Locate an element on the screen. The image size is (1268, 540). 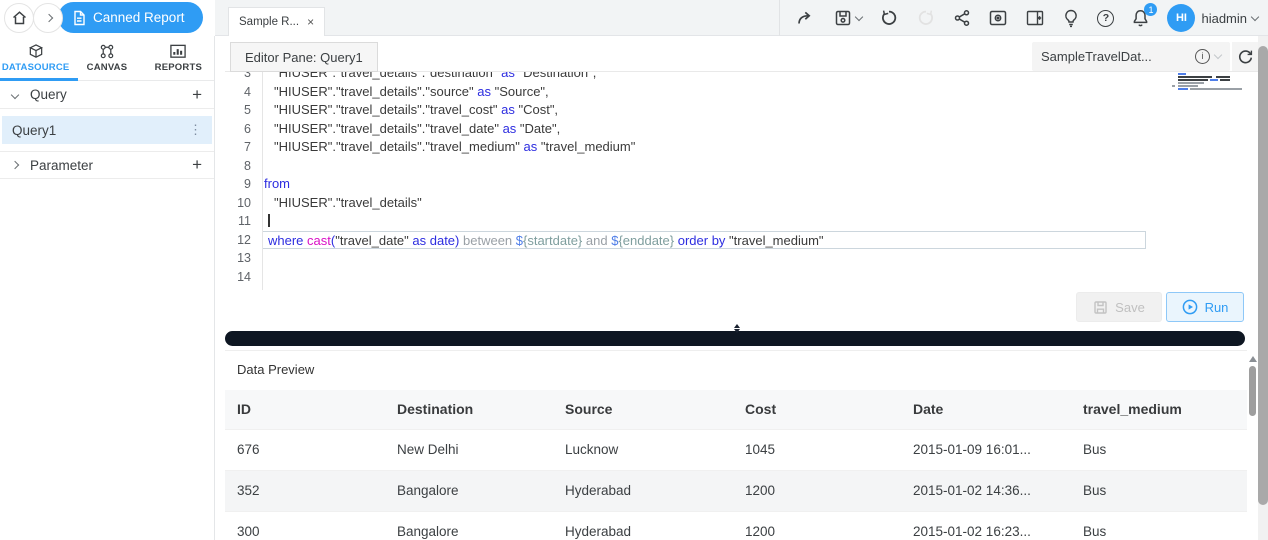
share-icon is located at coordinates (962, 18).